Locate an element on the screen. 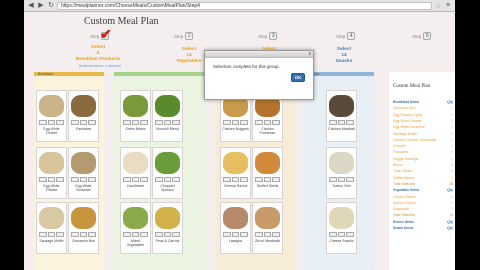 Image resolution: width=480 pixels, height=270 pixels. meal-card: Sausage Muffin is located at coordinates (51, 228).